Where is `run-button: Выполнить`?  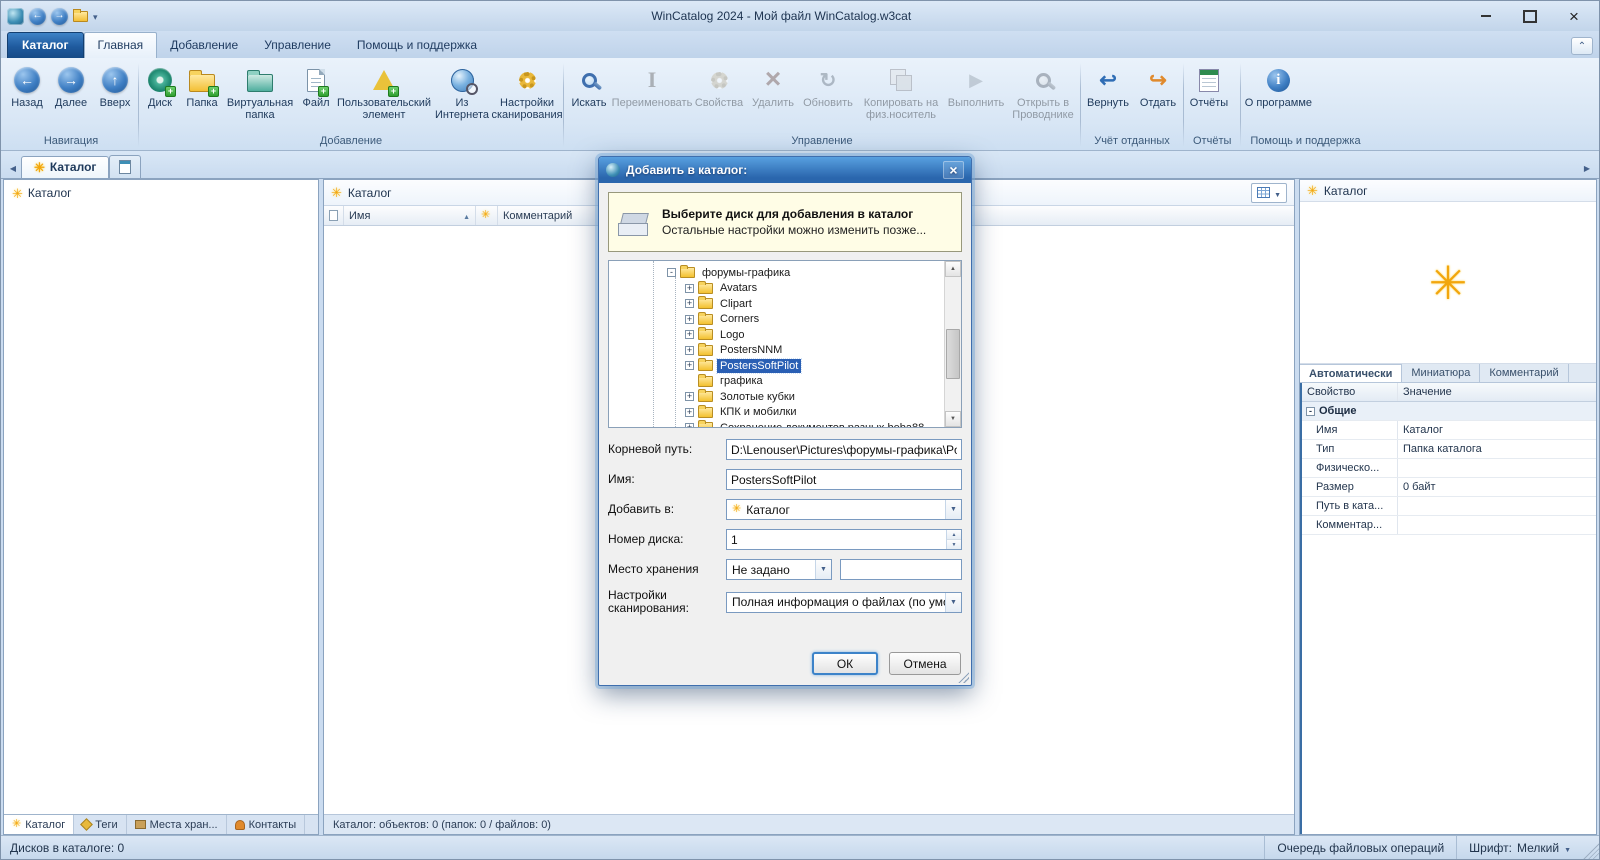
run-button: Выполнить is located at coordinates (976, 86).